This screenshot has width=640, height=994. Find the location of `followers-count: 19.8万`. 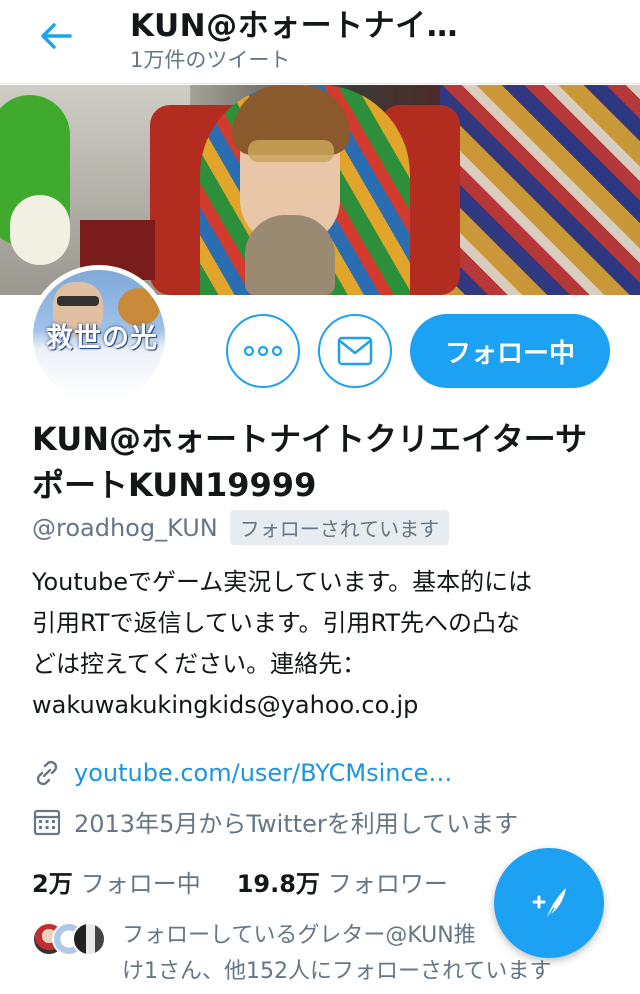

followers-count: 19.8万 is located at coordinates (278, 884).